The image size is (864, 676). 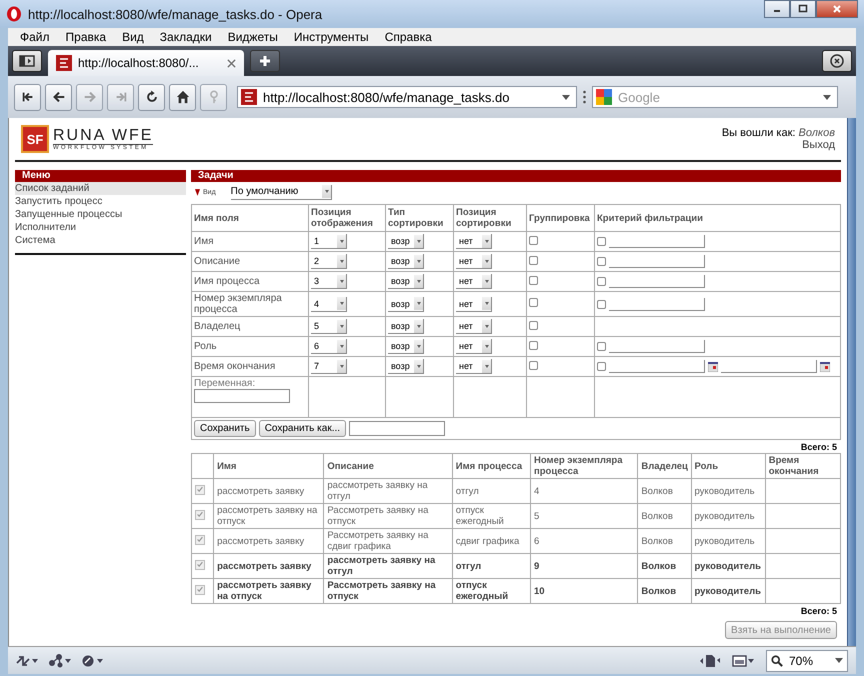 What do you see at coordinates (225, 383) in the screenshot?
I see `variable-label: Переменная:` at bounding box center [225, 383].